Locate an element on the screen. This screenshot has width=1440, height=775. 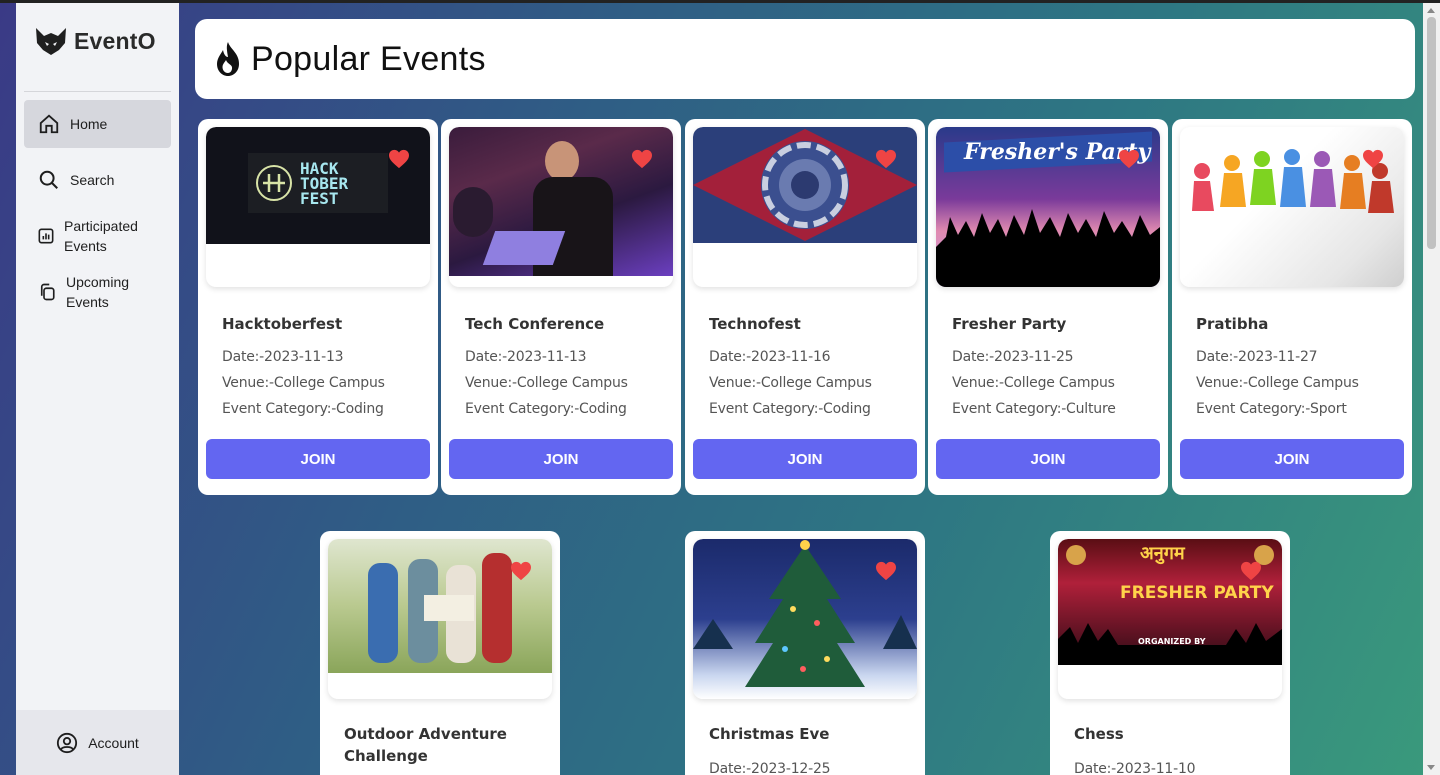
event-date: Date:-2023-11-27 is located at coordinates (1257, 357).